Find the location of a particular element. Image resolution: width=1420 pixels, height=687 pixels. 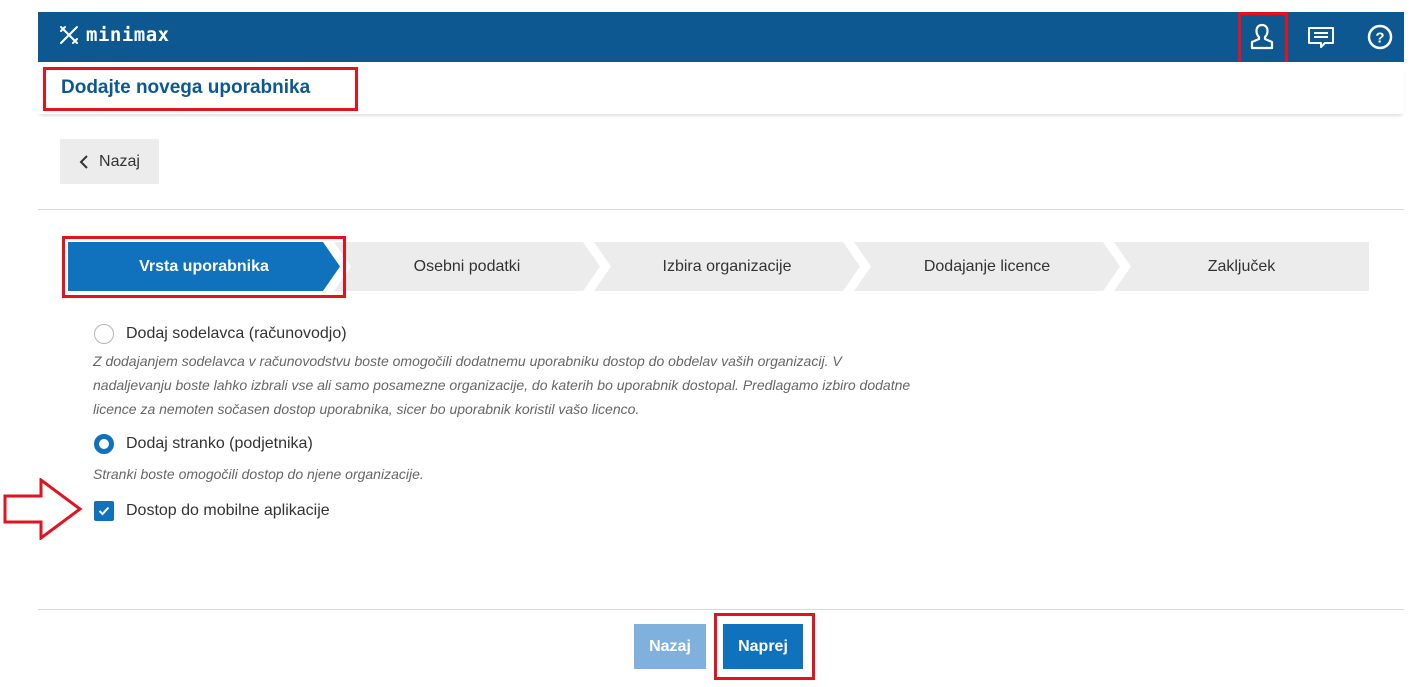

step-label: Osebni podatki is located at coordinates (467, 266).